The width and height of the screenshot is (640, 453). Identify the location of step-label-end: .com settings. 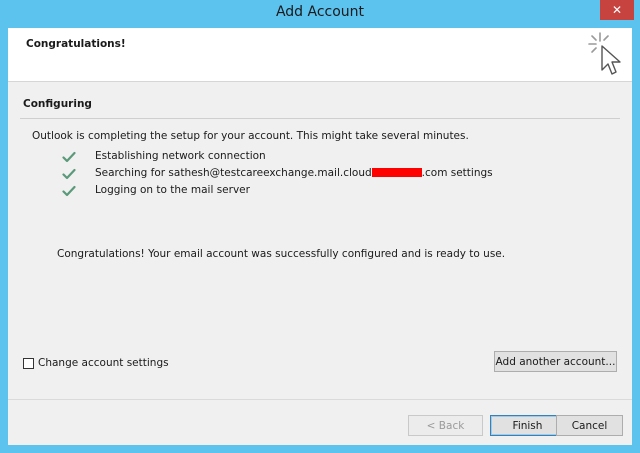
(457, 173).